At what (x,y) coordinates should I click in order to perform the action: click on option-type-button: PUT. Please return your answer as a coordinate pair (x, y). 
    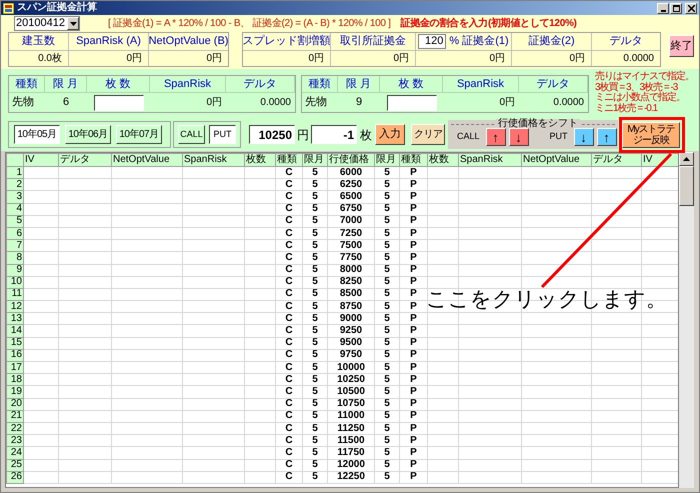
    Looking at the image, I should click on (222, 134).